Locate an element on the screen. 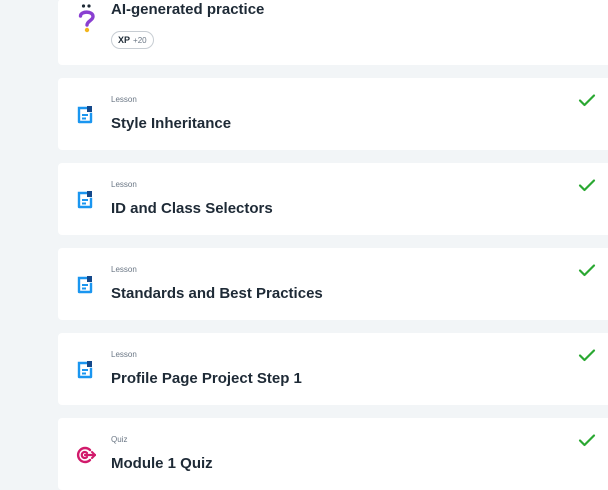  question-icon is located at coordinates (86, 18).